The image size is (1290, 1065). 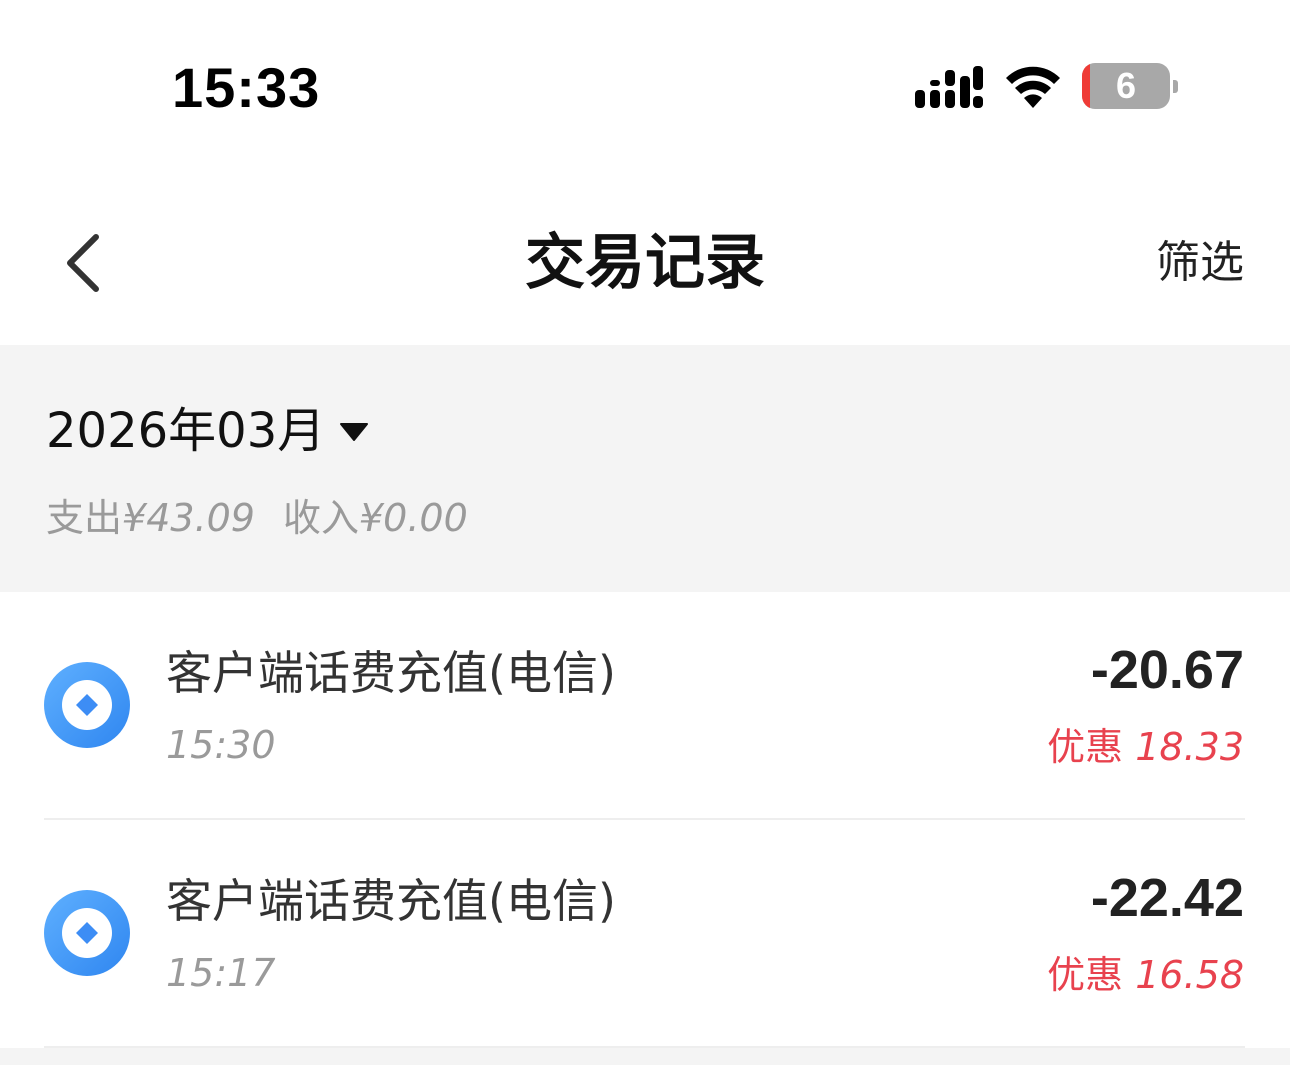 I want to click on transaction-time: 15:17, so click(x=221, y=973).